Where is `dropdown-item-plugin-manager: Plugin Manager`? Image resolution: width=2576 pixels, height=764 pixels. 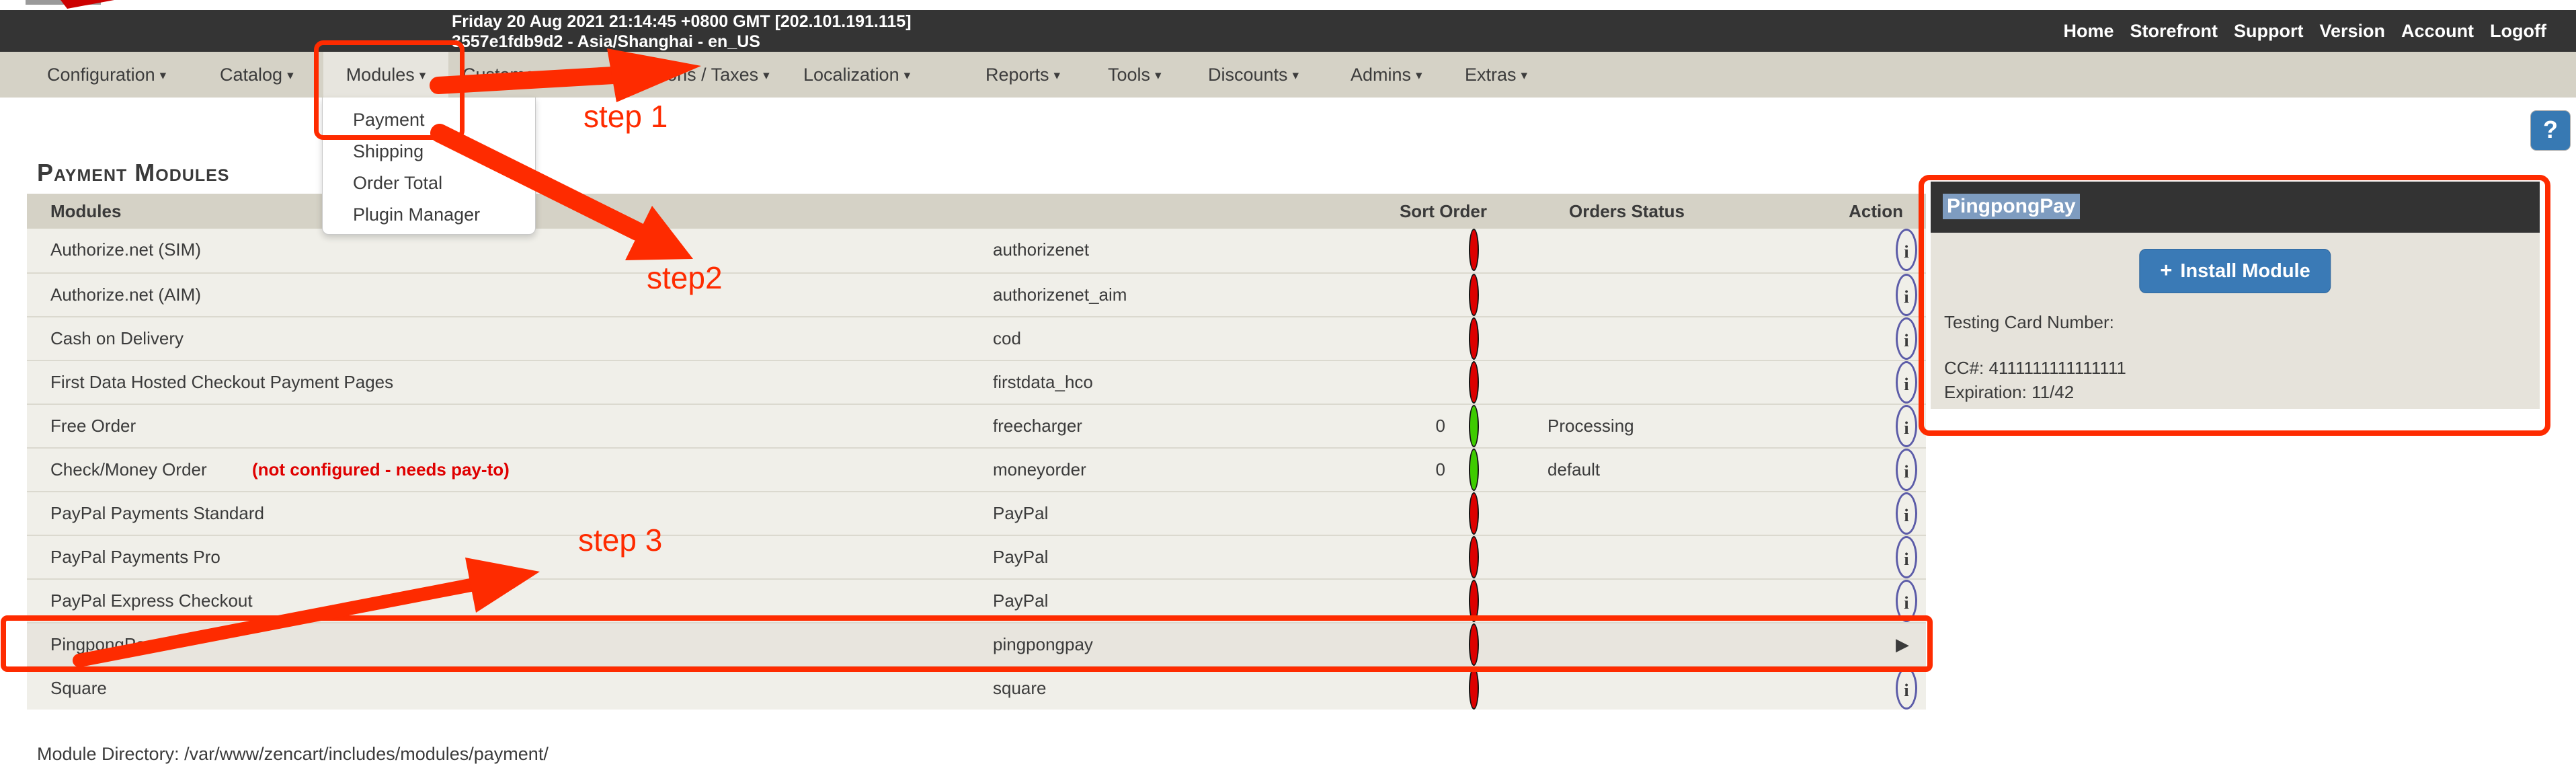
dropdown-item-plugin-manager: Plugin Manager is located at coordinates (429, 215).